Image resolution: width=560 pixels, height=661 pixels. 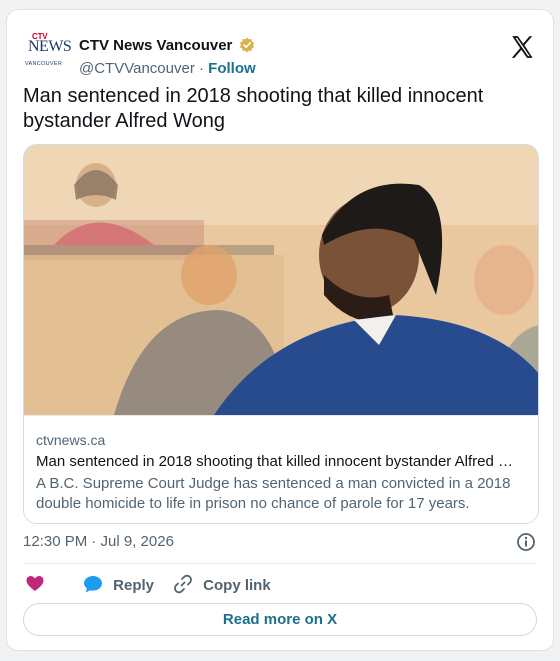 I want to click on x-logo-icon, so click(x=522, y=47).